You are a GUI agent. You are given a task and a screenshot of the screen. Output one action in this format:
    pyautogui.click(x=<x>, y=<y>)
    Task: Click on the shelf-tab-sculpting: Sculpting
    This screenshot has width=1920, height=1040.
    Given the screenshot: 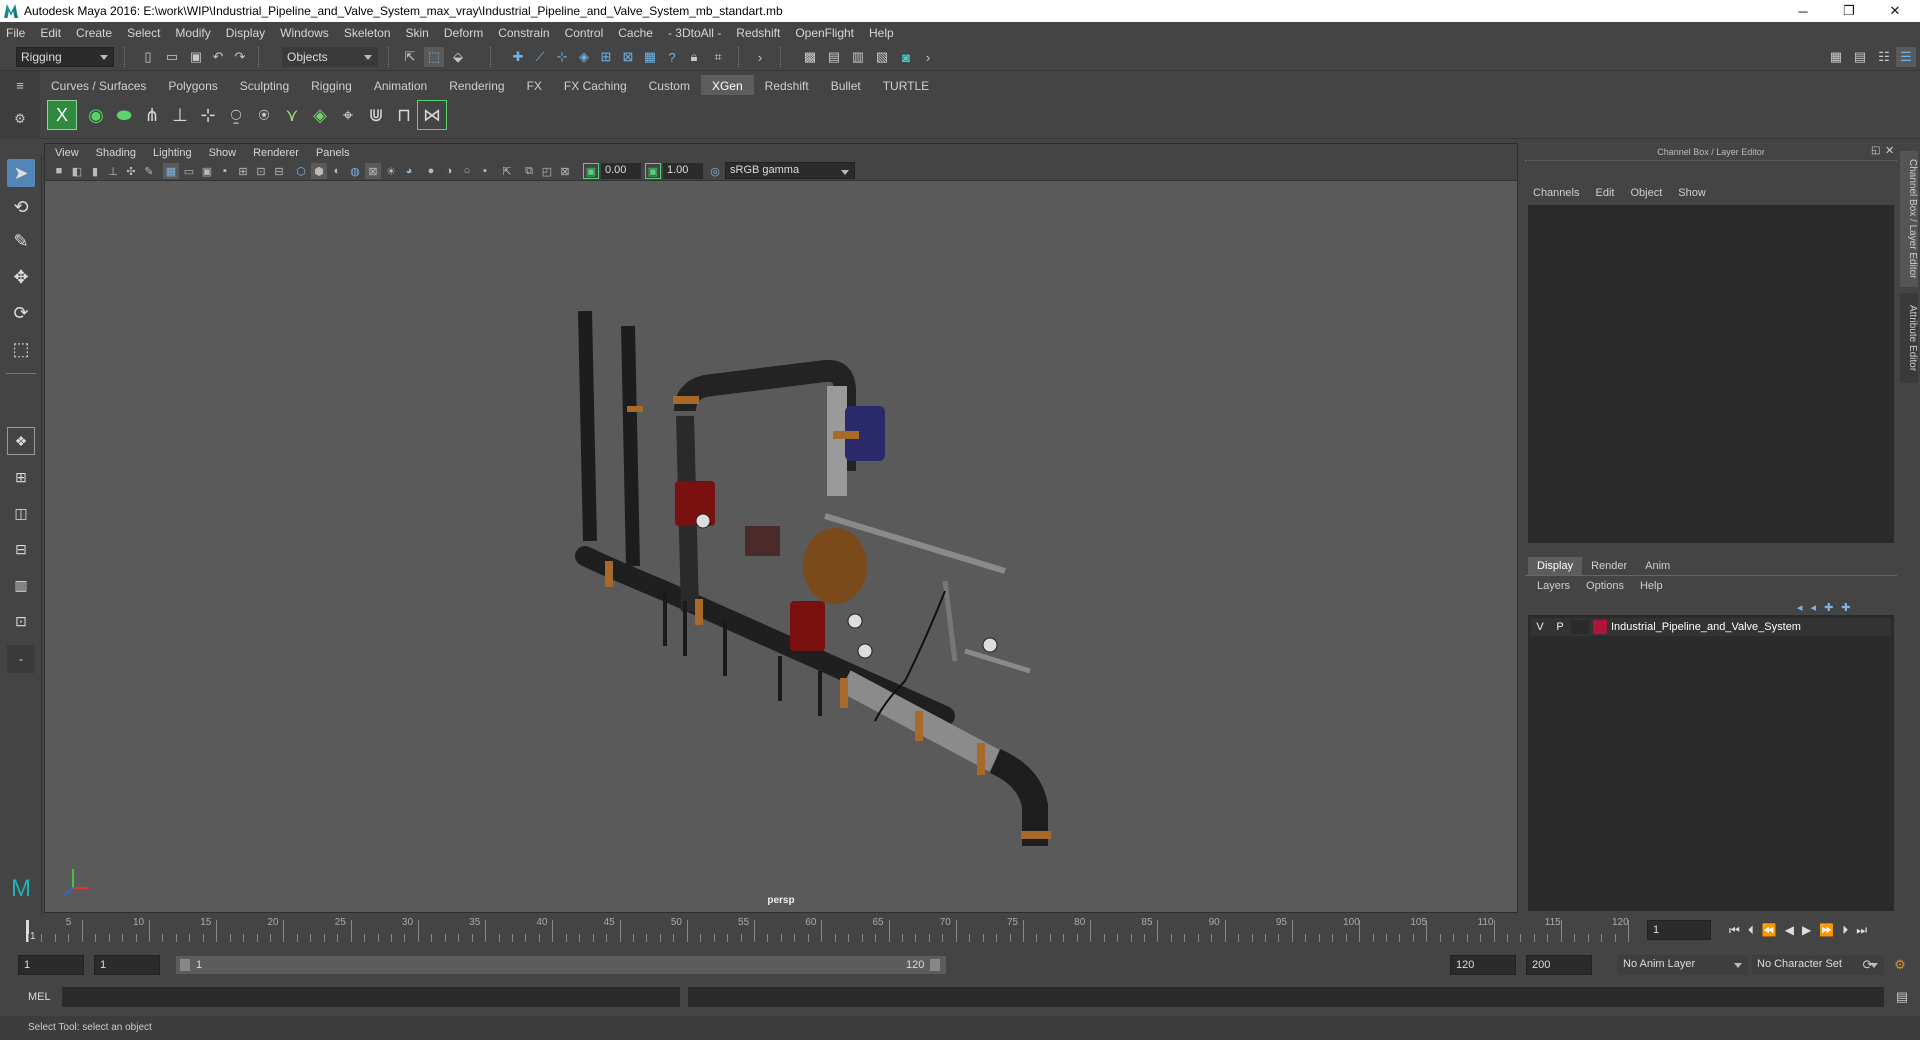 What is the action you would take?
    pyautogui.click(x=264, y=85)
    